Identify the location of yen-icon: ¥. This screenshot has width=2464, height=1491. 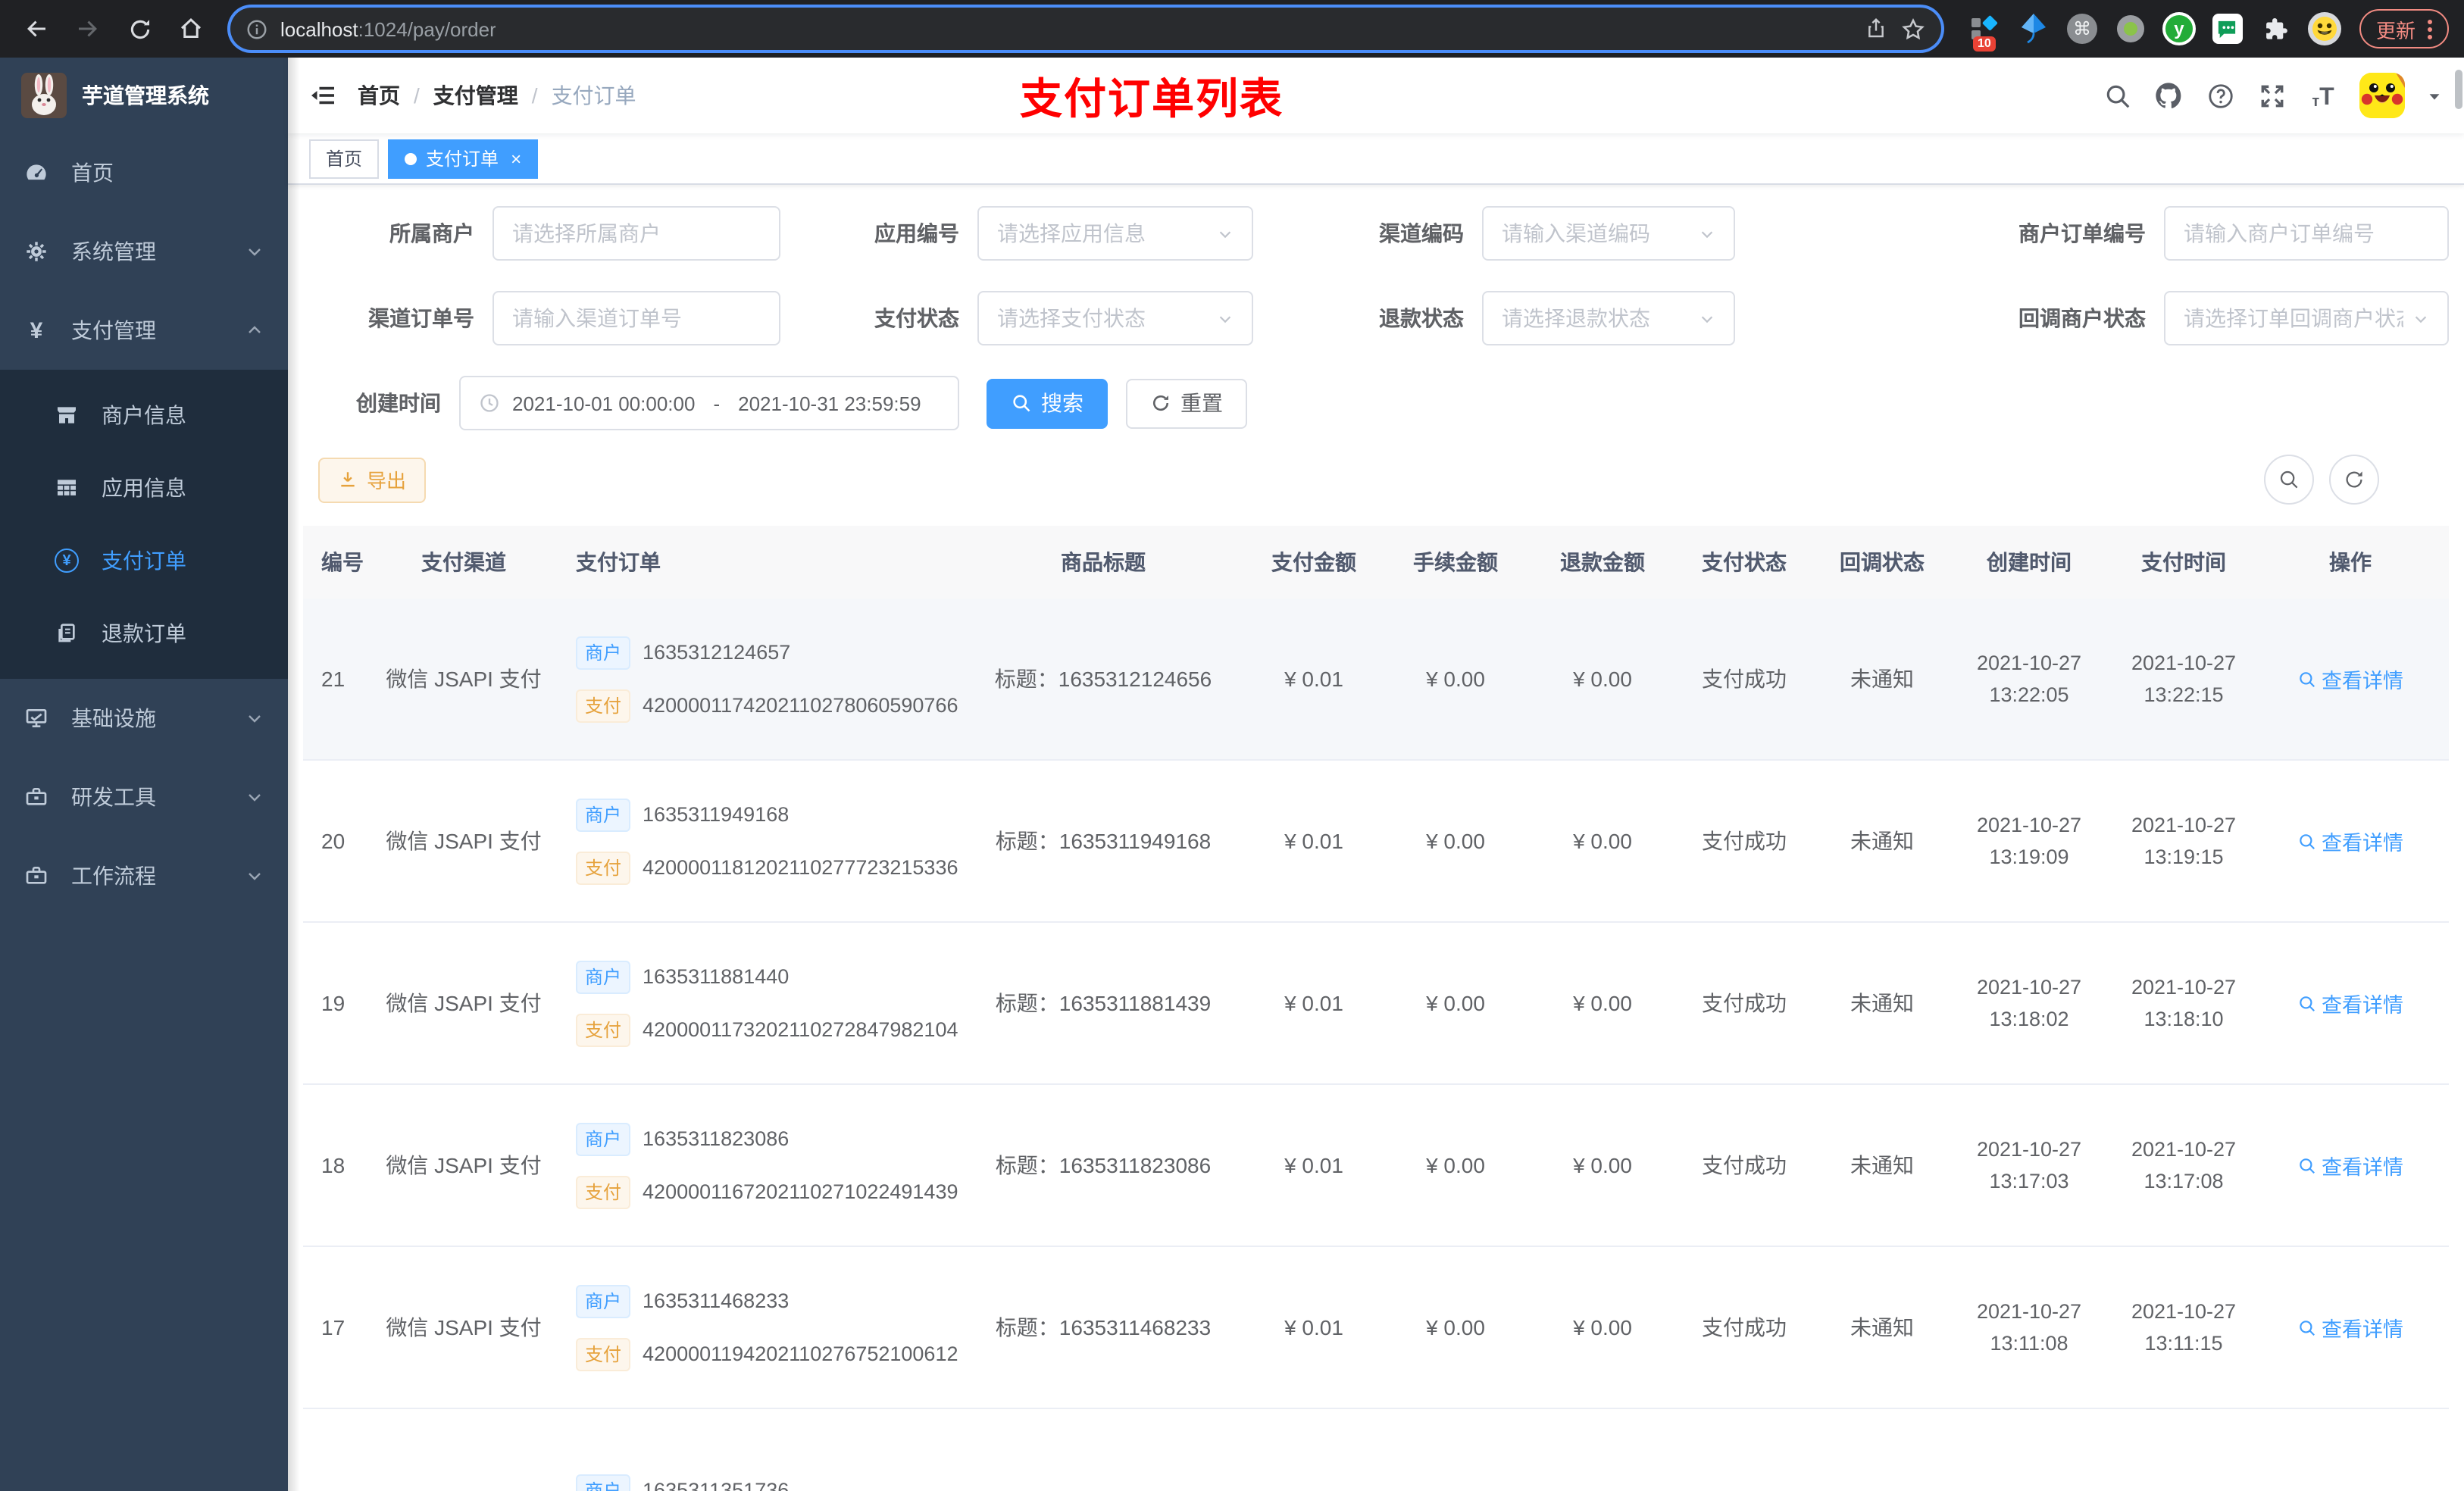
(36, 330).